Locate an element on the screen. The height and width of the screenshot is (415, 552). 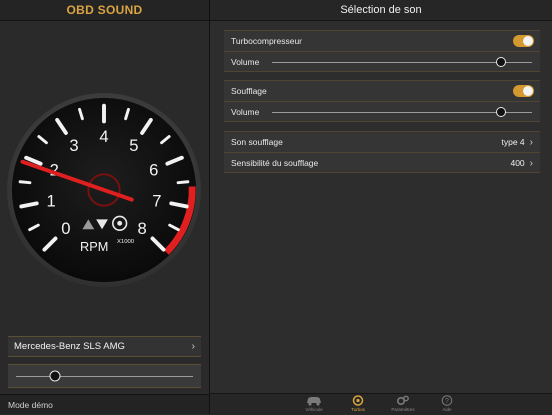
rpm-unit-label: RPM is located at coordinates (94, 246).